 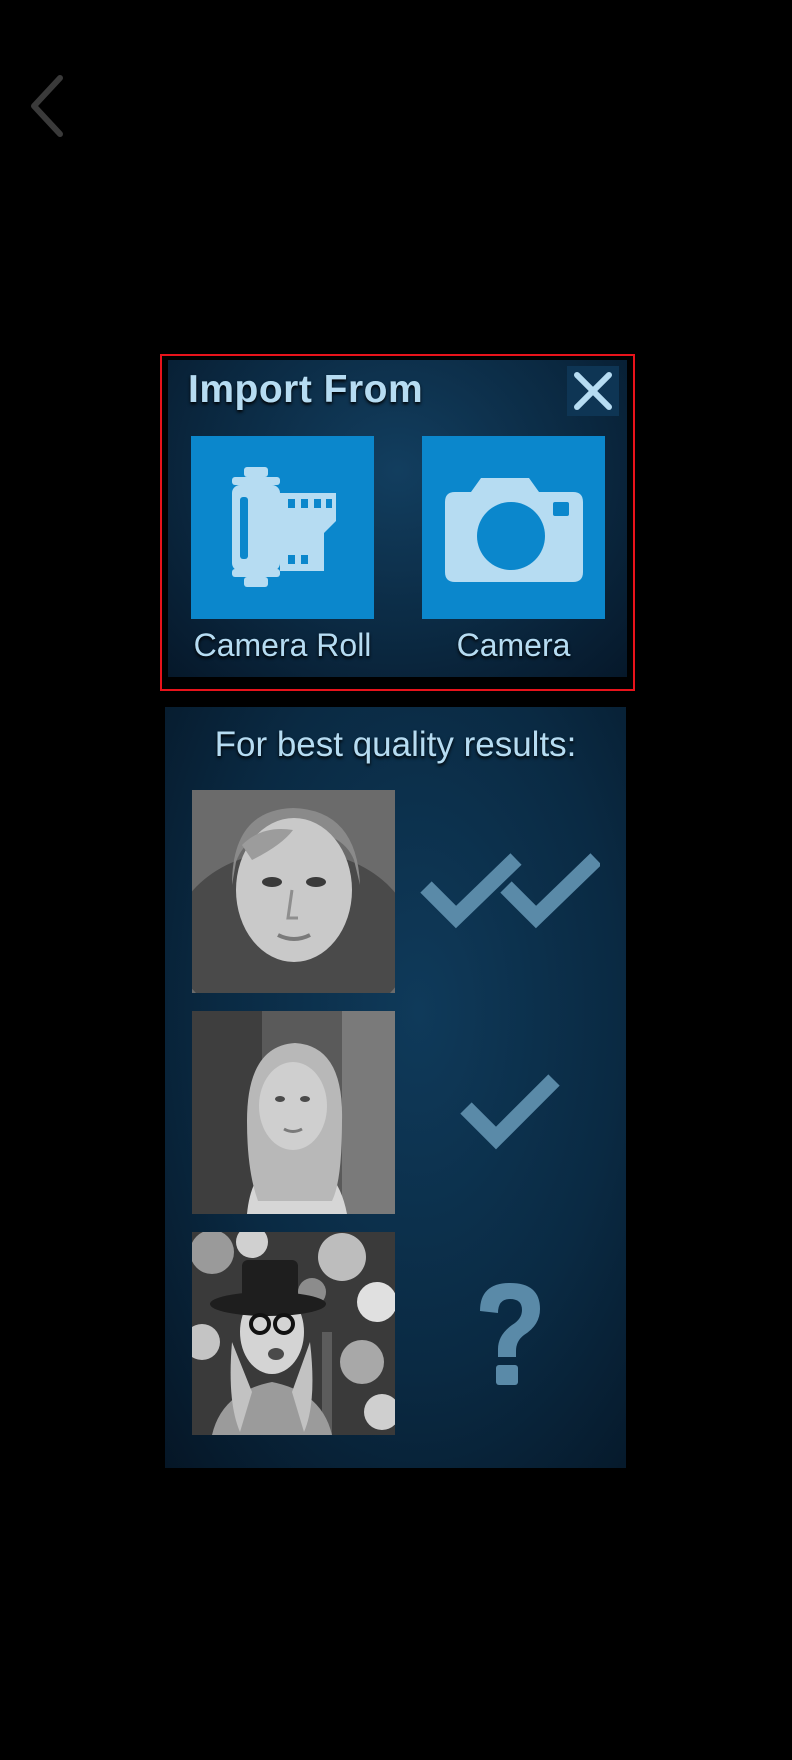 I want to click on close-icon, so click(x=593, y=391).